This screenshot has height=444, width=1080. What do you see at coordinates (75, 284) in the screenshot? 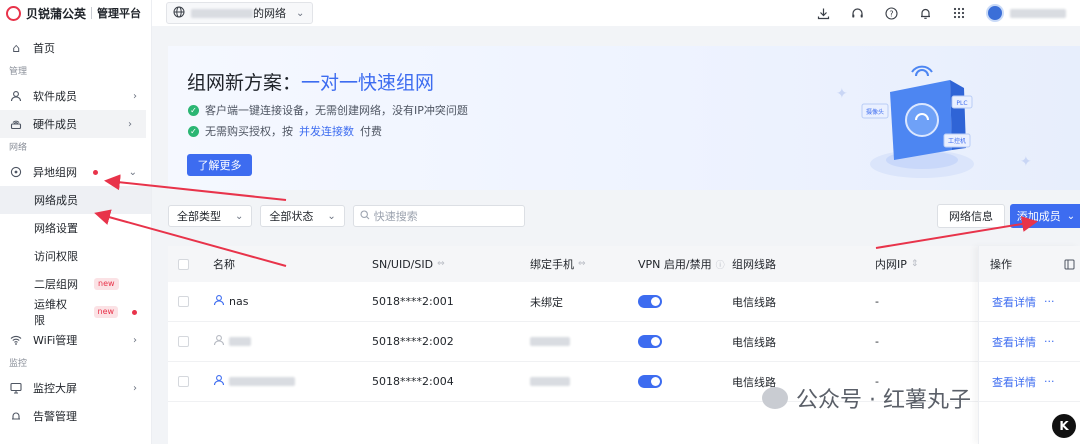
I see `sidebar-item-layer2-network: 二层组网 new` at bounding box center [75, 284].